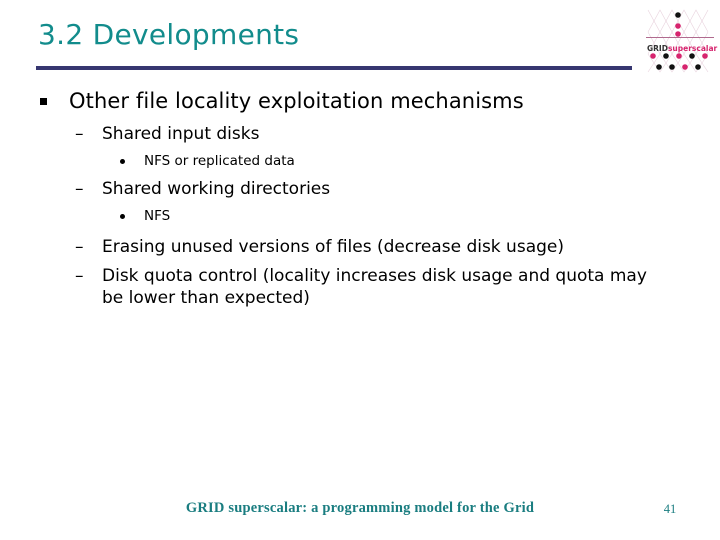  I want to click on logo-word-superscalar: superscalar, so click(692, 48).